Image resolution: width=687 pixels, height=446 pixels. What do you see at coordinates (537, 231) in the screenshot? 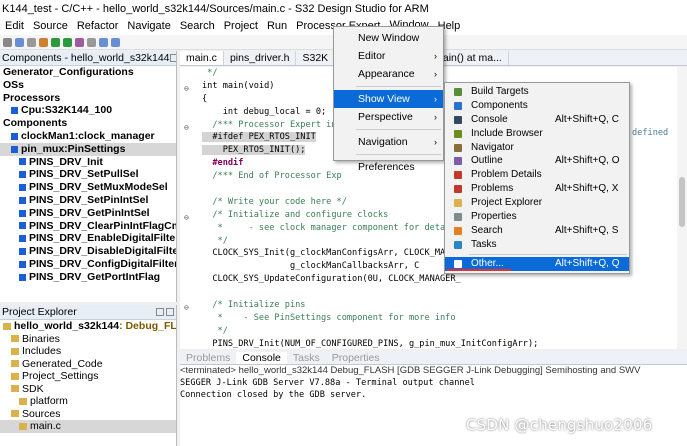
I see `view-item-search: Search Alt+Shift+Q, S` at bounding box center [537, 231].